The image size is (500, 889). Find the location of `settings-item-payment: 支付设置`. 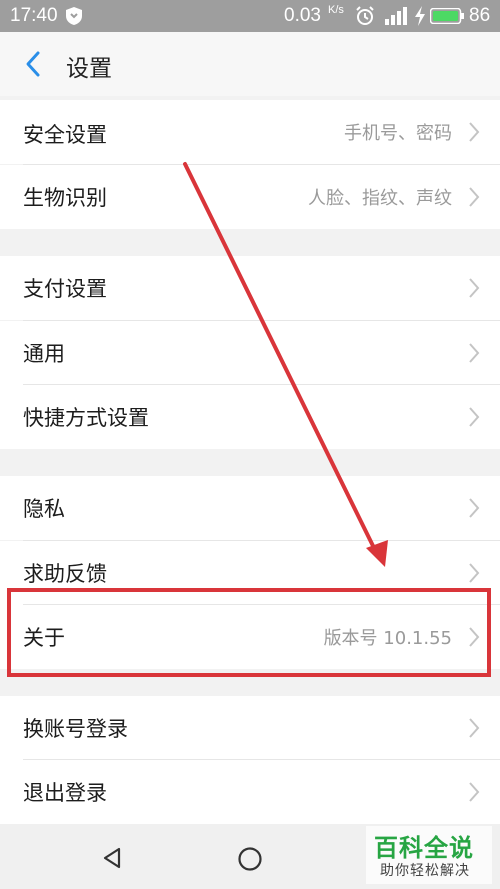

settings-item-payment: 支付设置 is located at coordinates (250, 288).